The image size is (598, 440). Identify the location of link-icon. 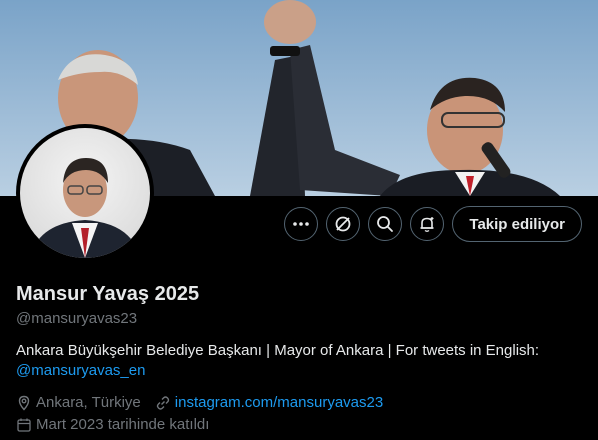
(162, 402).